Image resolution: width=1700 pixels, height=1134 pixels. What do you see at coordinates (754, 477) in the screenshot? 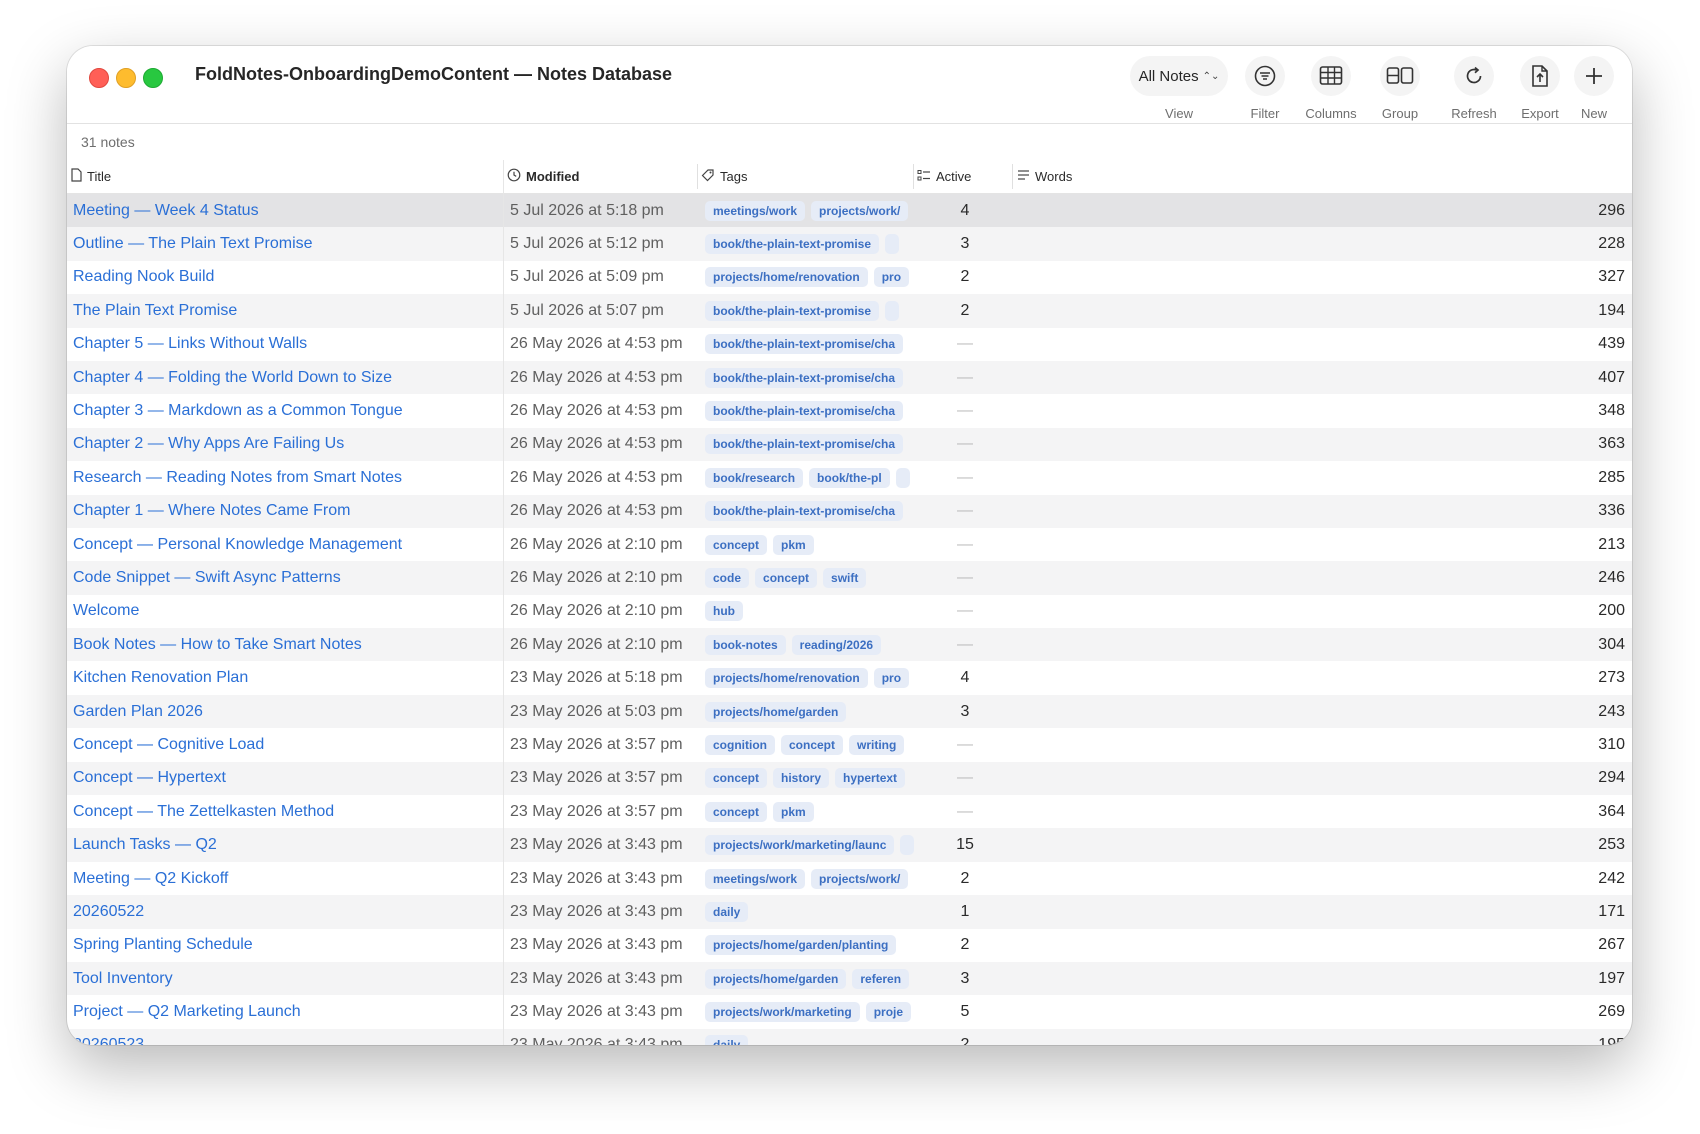
I see `tag-chip: book/research` at bounding box center [754, 477].